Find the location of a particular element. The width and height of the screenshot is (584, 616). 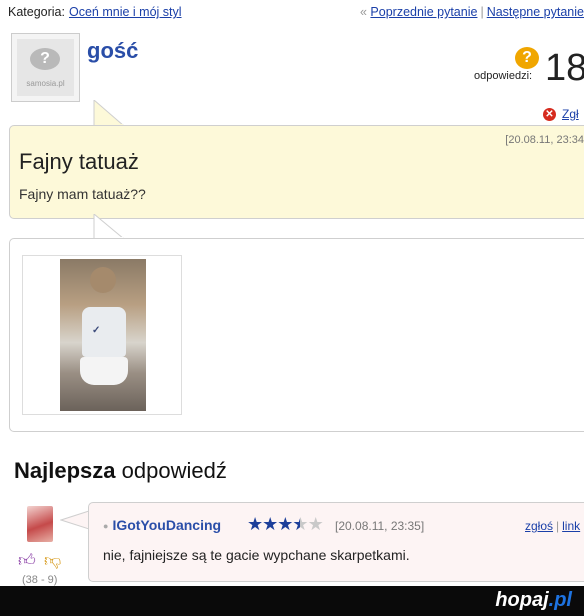

answer-actions: zgłoś | link is located at coordinates (552, 526).